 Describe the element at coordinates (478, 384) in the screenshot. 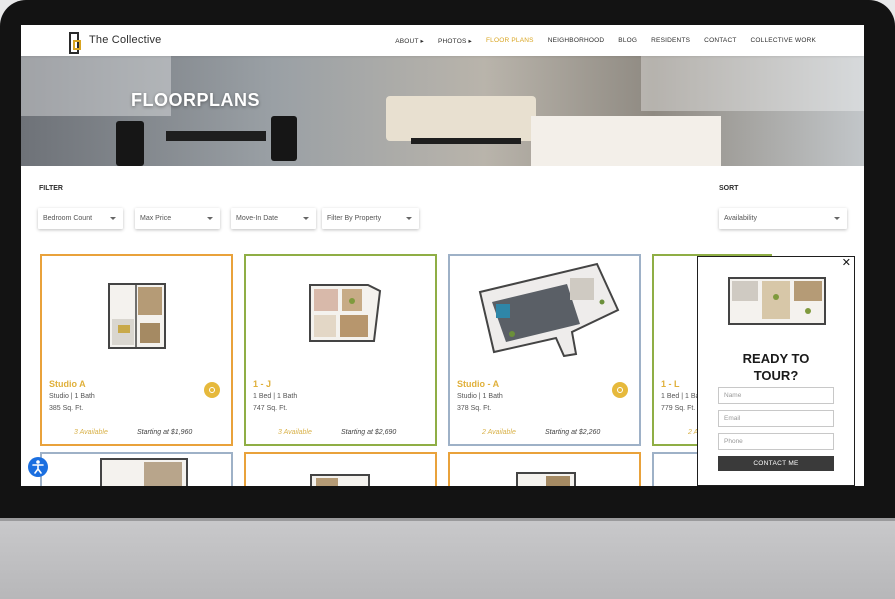

I see `card-title: Studio - A` at that location.